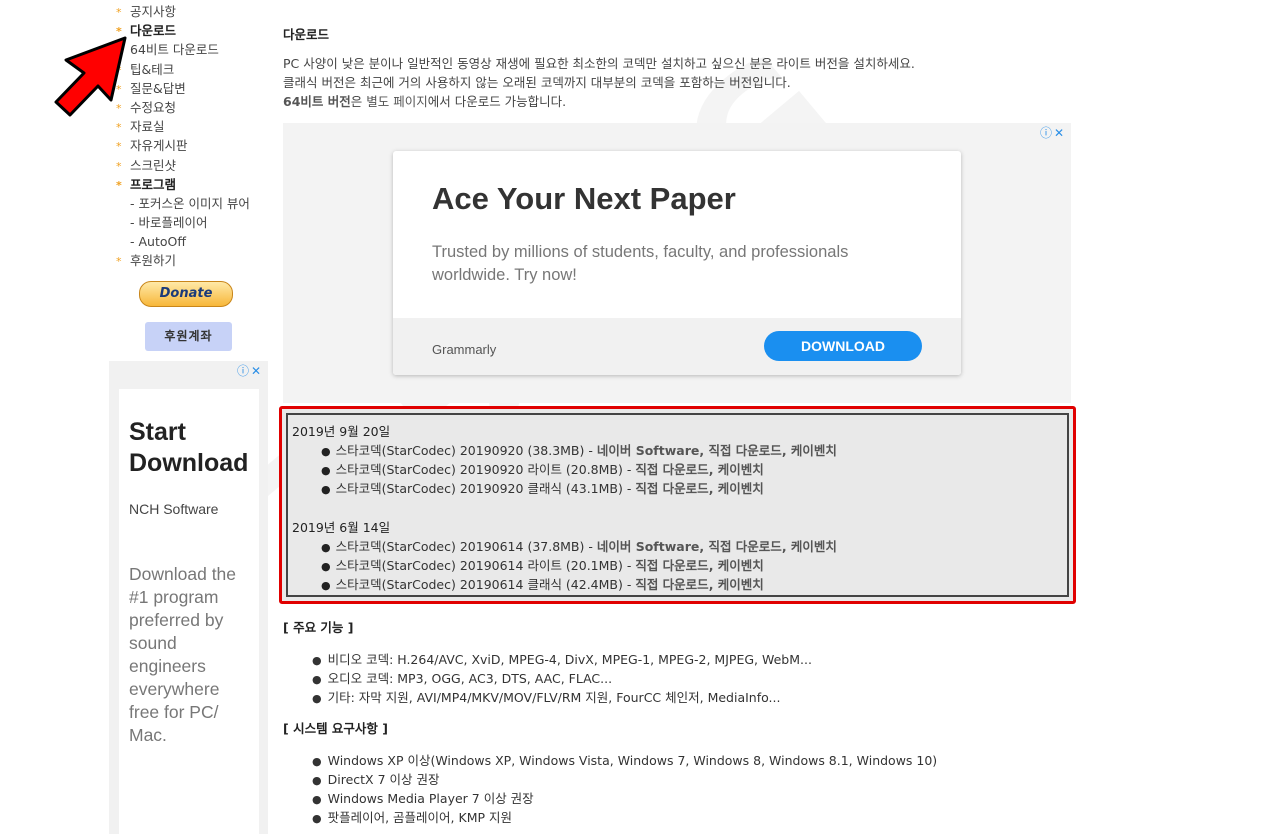 The image size is (1266, 834). Describe the element at coordinates (158, 88) in the screenshot. I see `nav-label: 질문&답변` at that location.